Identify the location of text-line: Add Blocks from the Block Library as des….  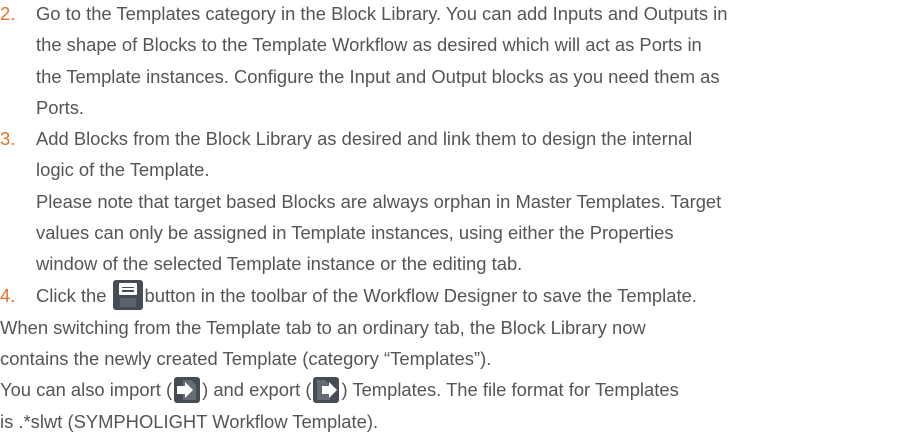
(364, 139).